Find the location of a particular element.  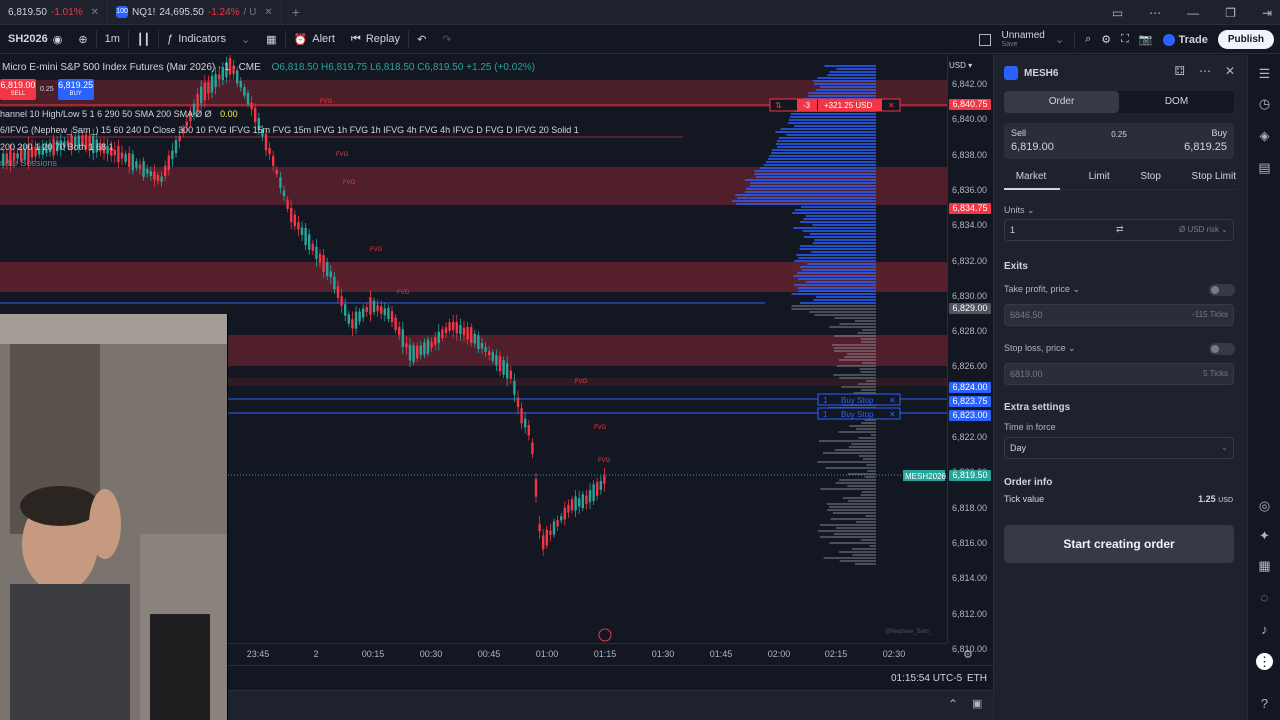

tab-order: Order is located at coordinates (1061, 102).